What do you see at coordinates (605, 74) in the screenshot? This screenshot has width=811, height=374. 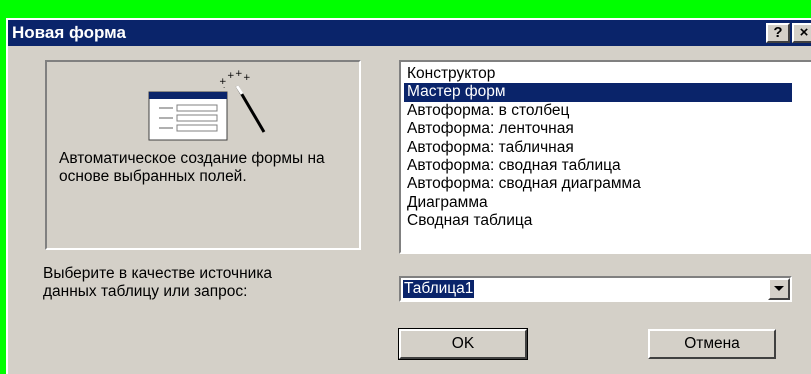 I see `list-item: Конструктор` at bounding box center [605, 74].